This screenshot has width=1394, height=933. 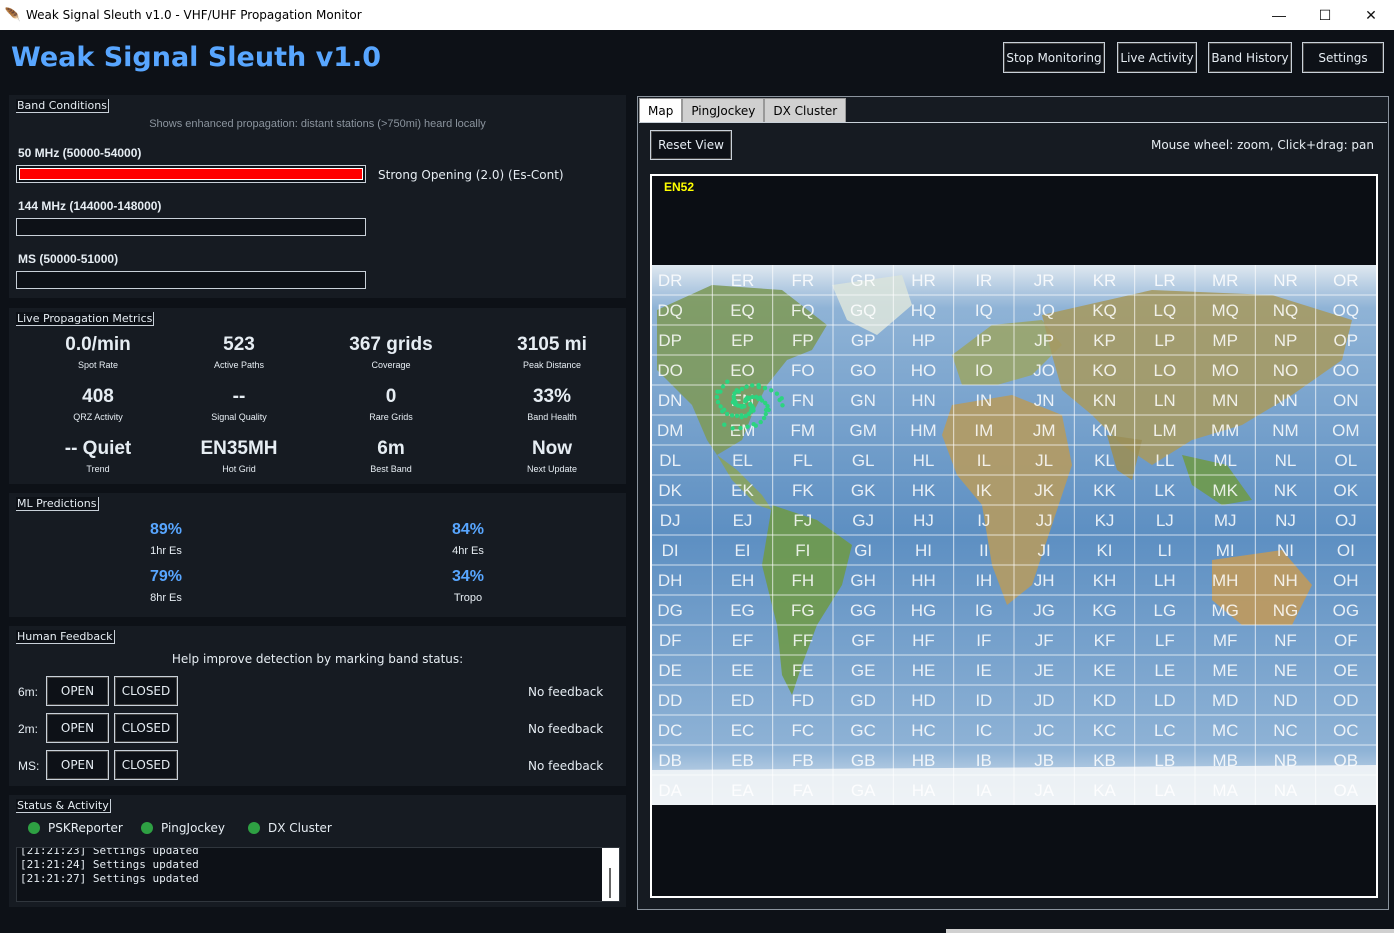 I want to click on grid-label-DI: DI, so click(x=670, y=550).